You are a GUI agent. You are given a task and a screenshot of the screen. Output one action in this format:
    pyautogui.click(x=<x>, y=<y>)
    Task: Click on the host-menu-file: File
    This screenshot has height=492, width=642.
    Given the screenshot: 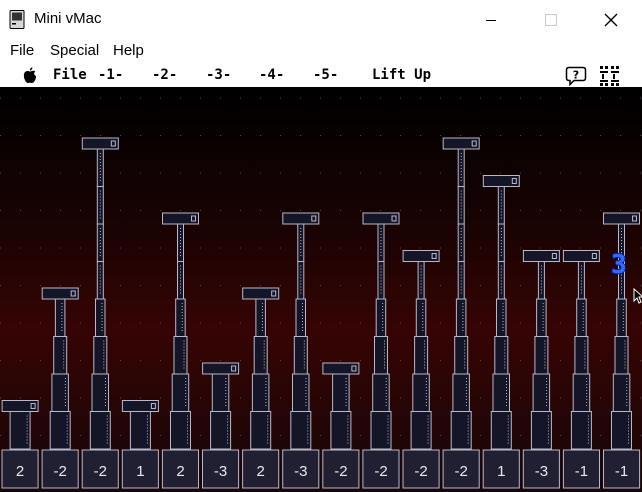 What is the action you would take?
    pyautogui.click(x=22, y=50)
    